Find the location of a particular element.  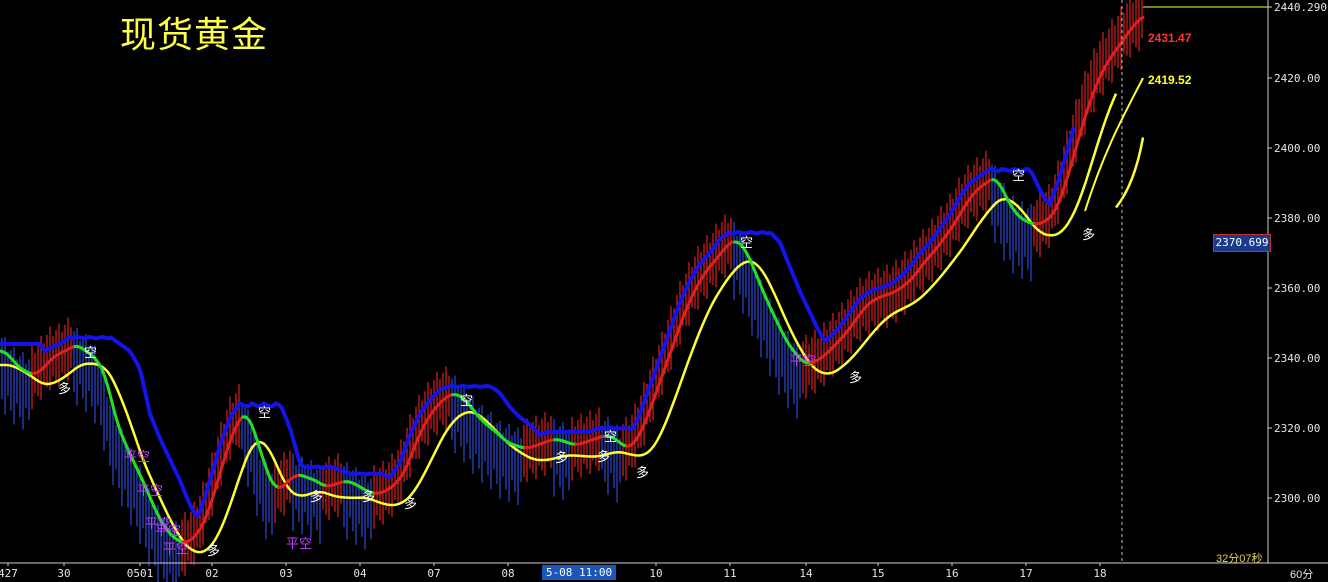

y-tick-label: 2360.00 is located at coordinates (1297, 288).